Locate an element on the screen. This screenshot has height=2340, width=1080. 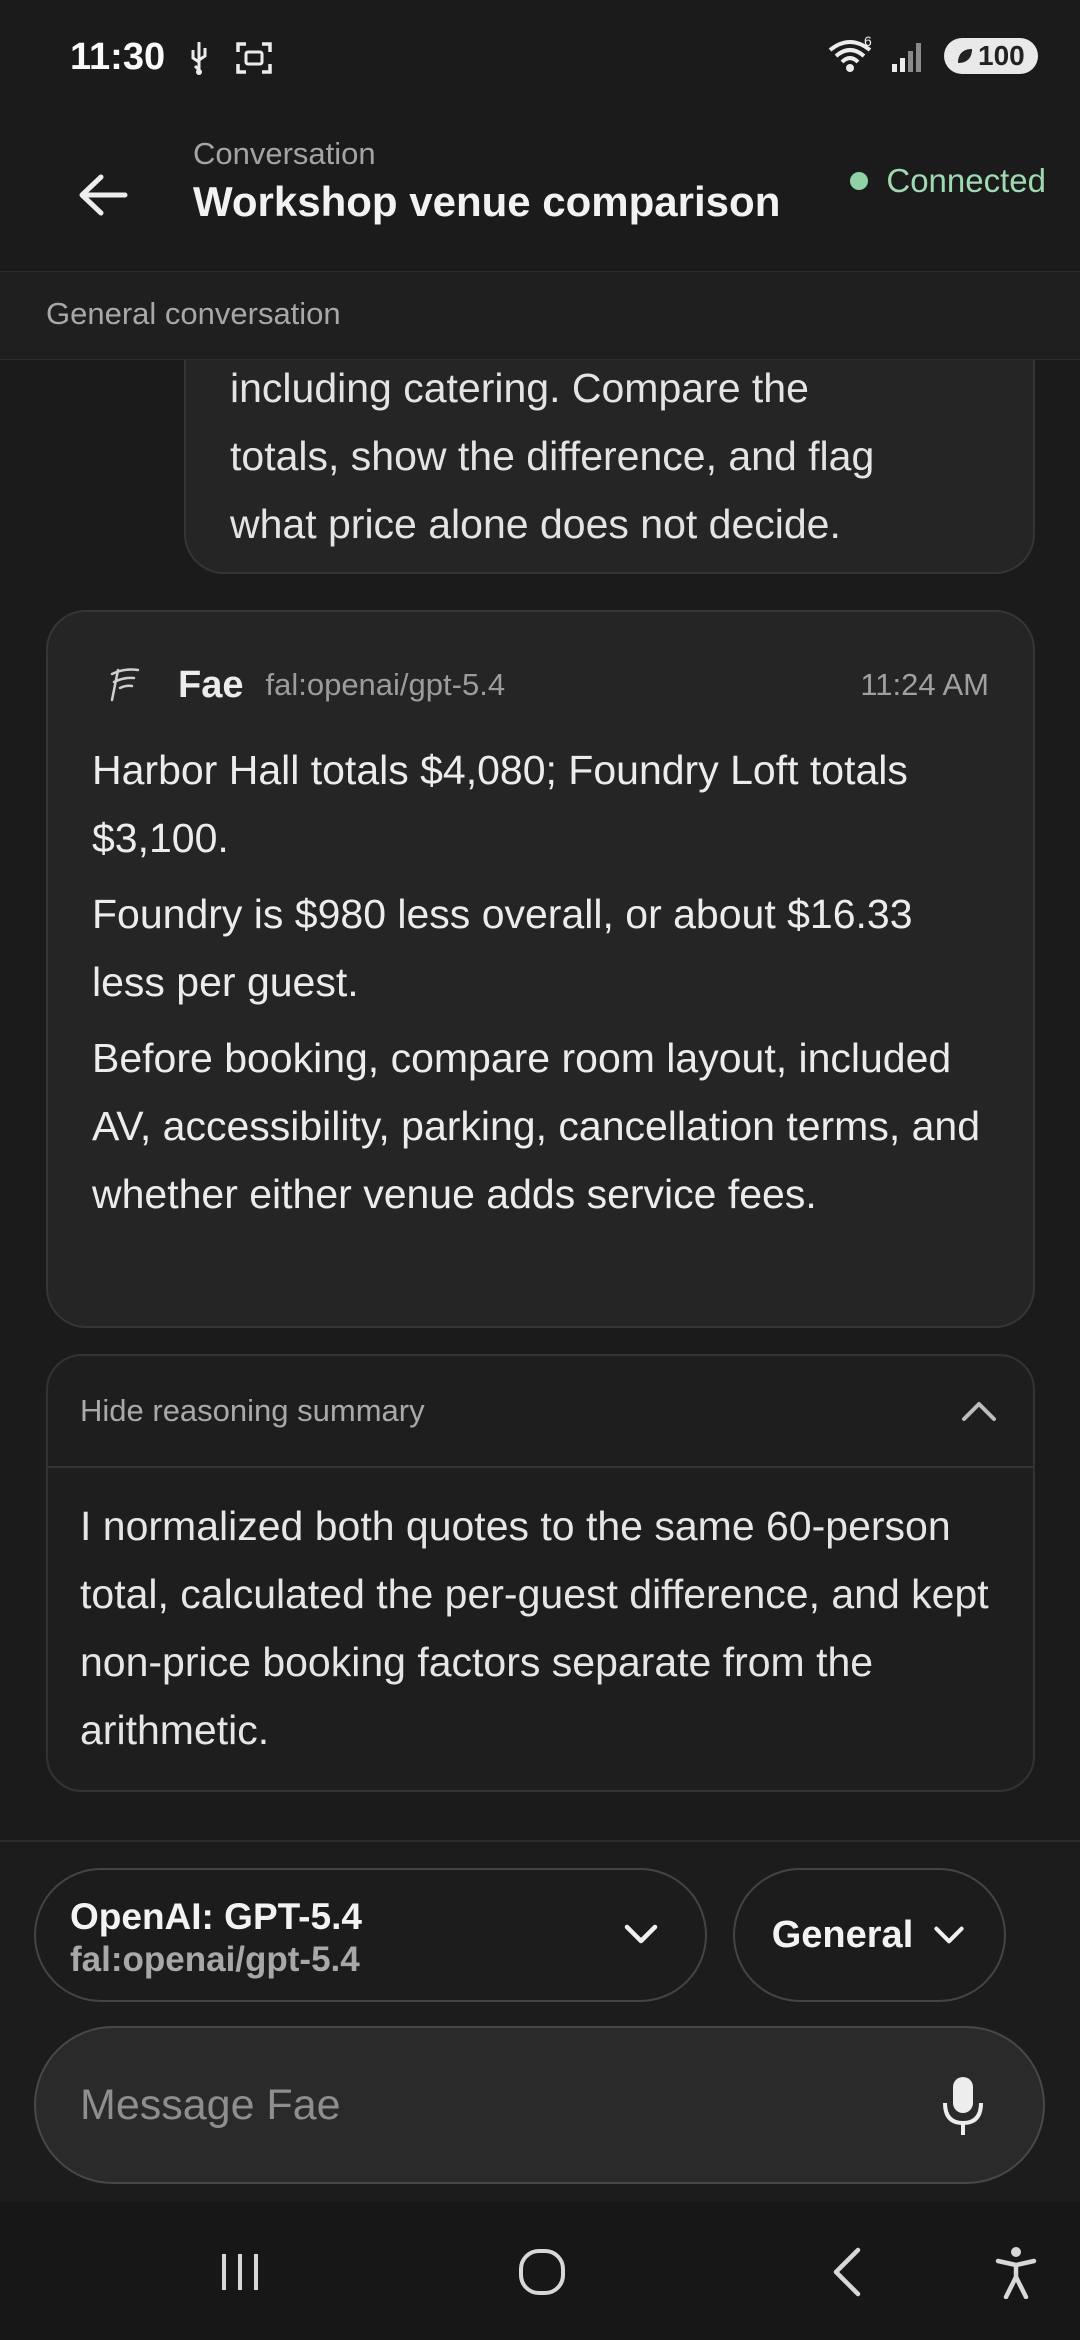
accessibility-icon is located at coordinates (1016, 2273).